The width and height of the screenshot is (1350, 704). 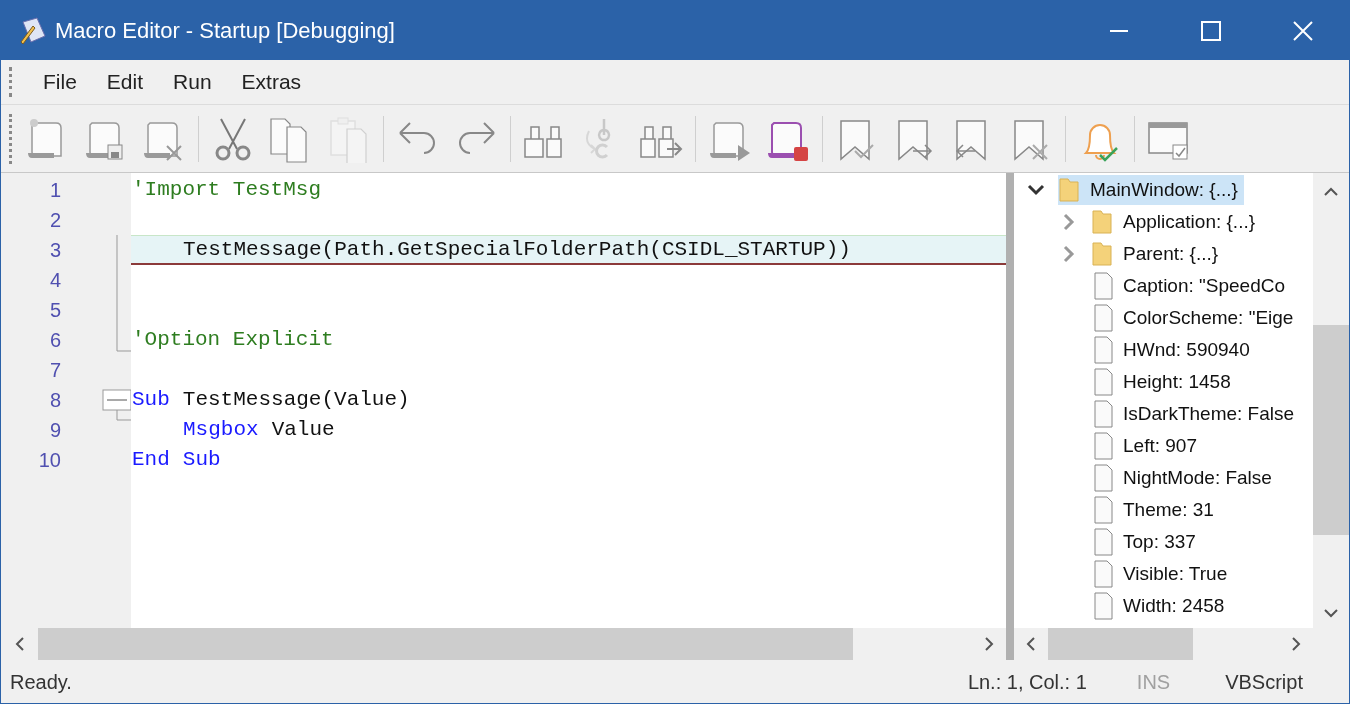 What do you see at coordinates (1162, 574) in the screenshot?
I see `tree-item: Visible: True` at bounding box center [1162, 574].